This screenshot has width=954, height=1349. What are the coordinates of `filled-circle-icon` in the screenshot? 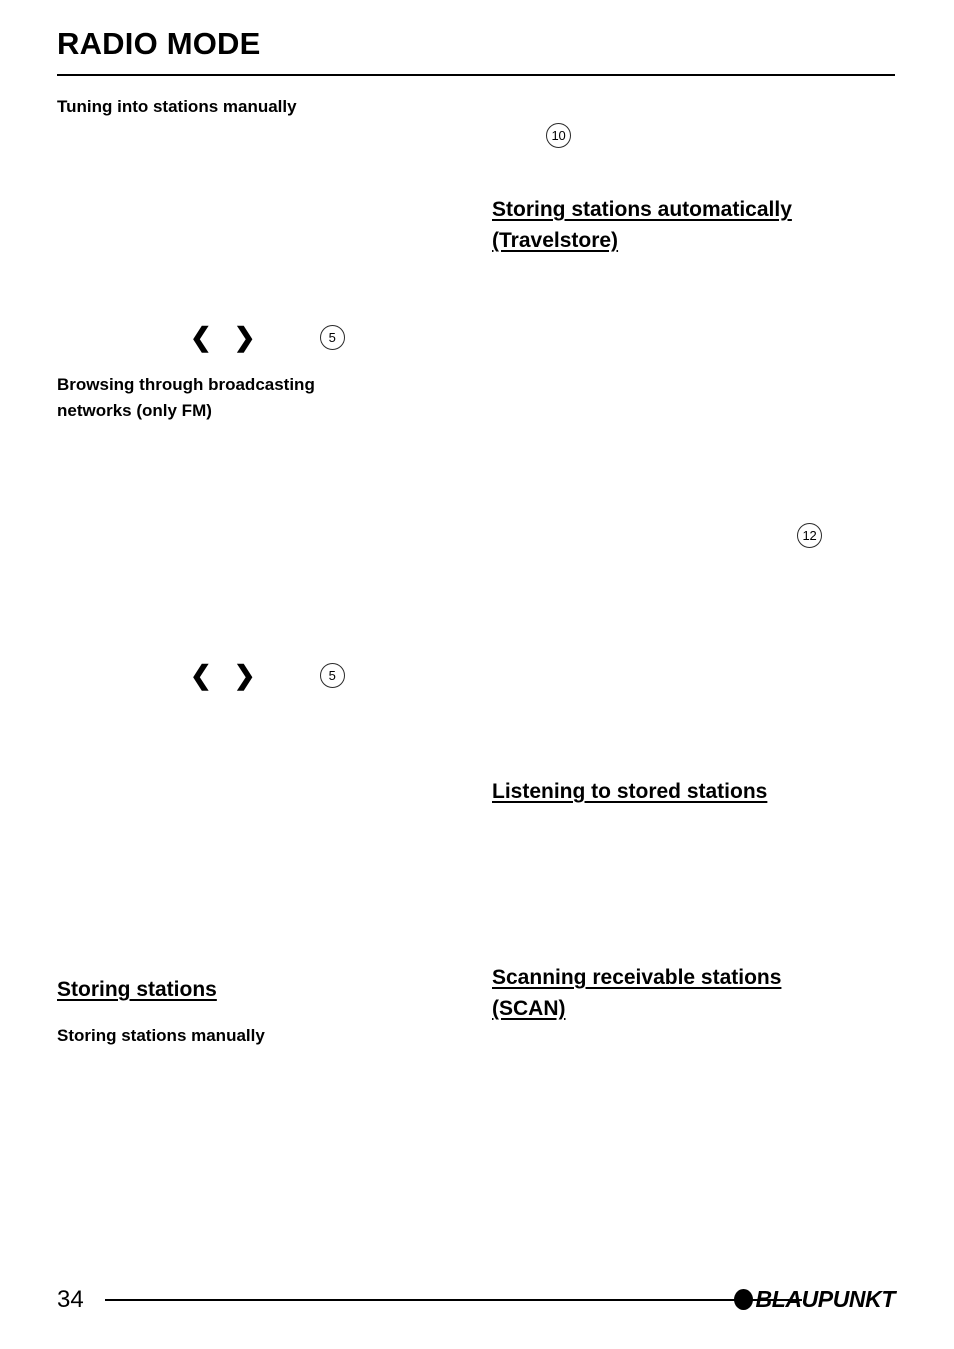 It's located at (743, 1299).